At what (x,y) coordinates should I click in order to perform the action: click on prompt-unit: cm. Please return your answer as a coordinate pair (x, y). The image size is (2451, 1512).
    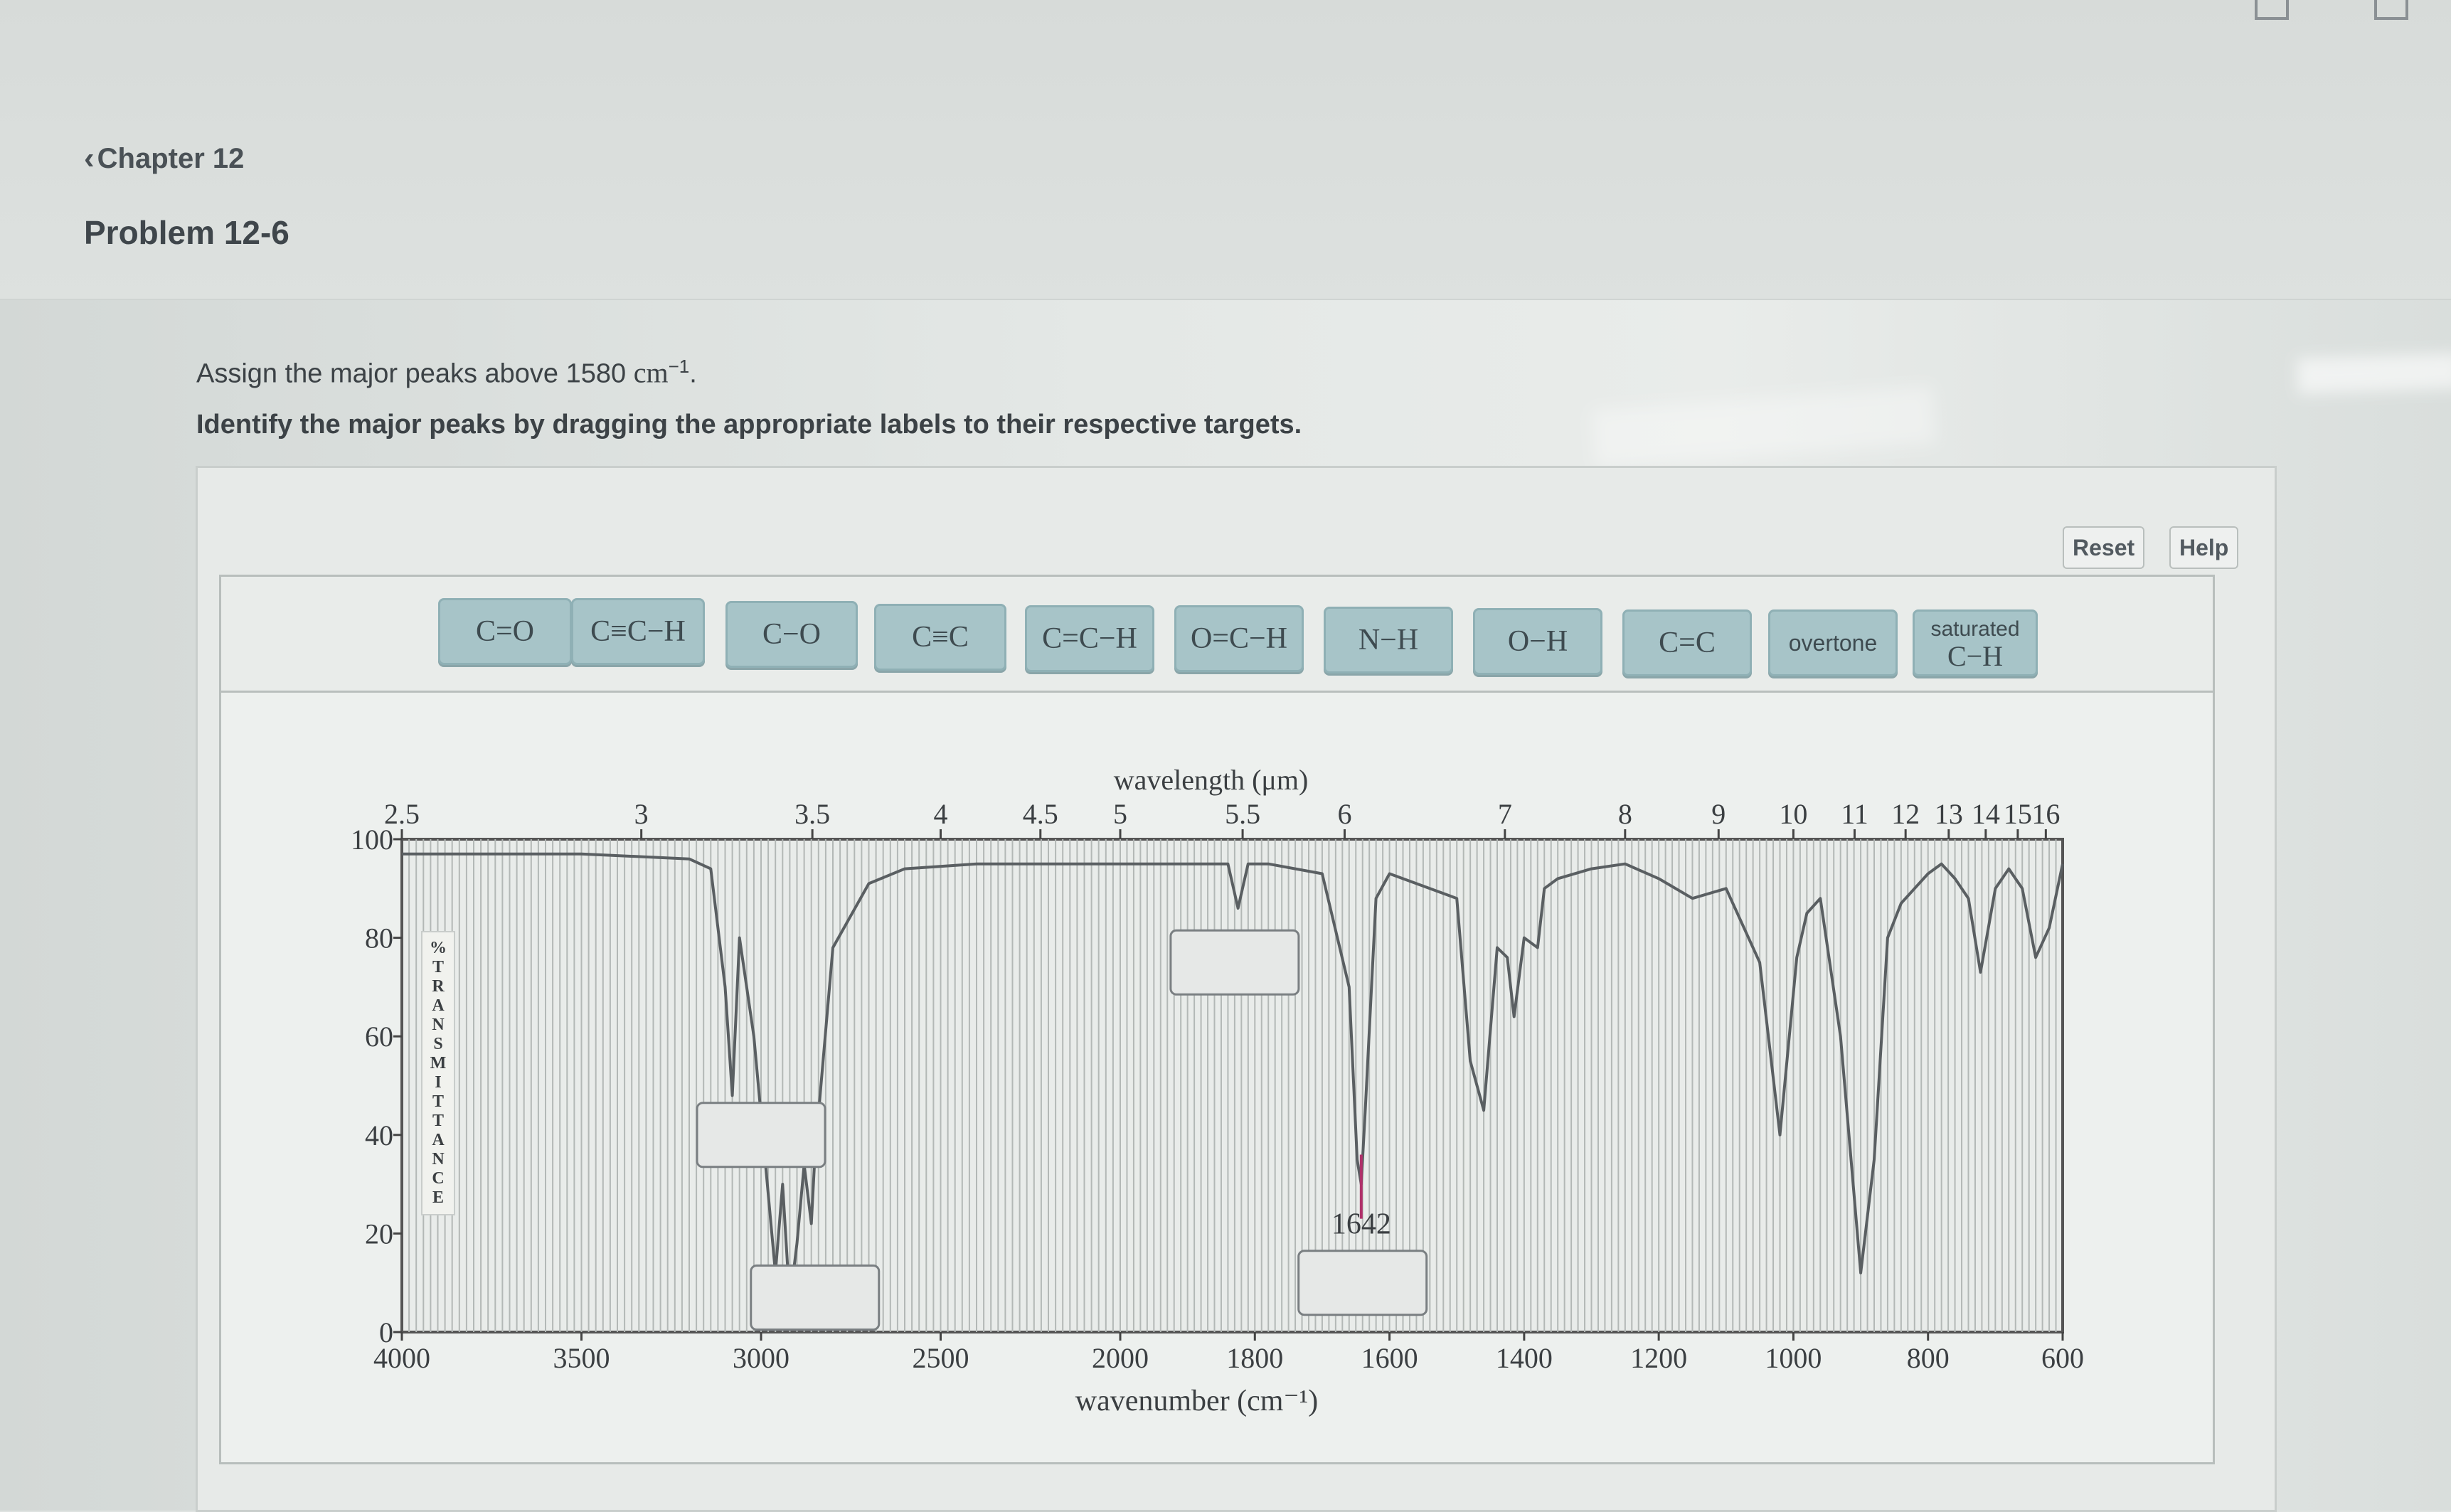
    Looking at the image, I should click on (651, 372).